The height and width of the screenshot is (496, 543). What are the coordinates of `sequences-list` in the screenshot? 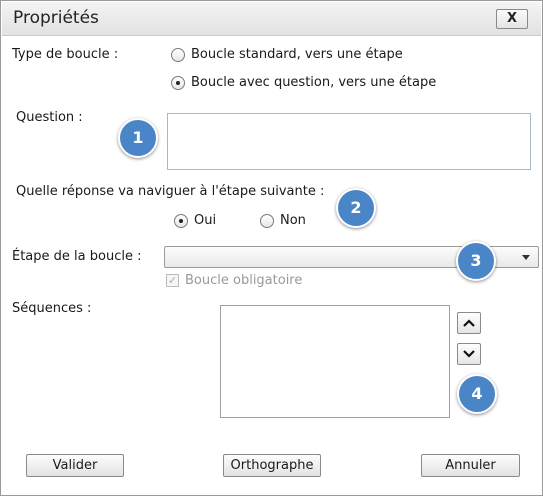 It's located at (335, 361).